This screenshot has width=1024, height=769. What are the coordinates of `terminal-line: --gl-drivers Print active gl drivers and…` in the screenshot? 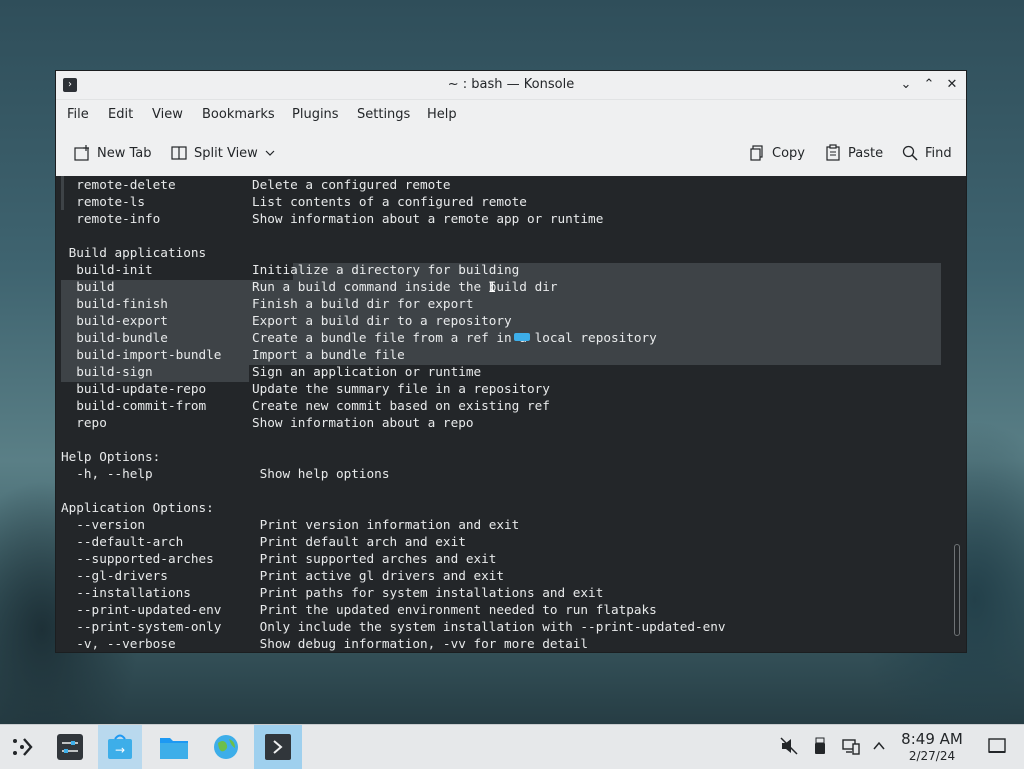 It's located at (283, 575).